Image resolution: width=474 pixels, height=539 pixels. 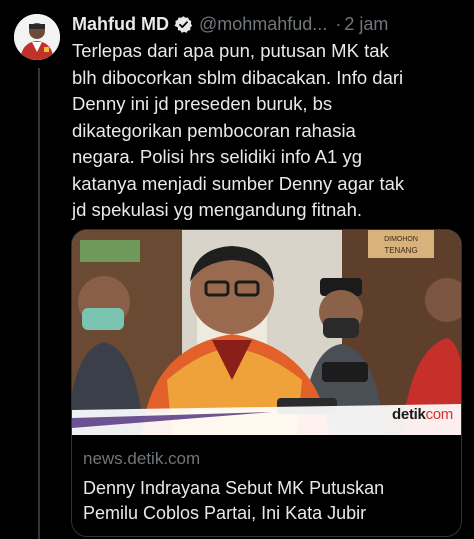 I want to click on card-title-line: Denny Indrayana Sebut MK Putuskan, so click(x=234, y=488).